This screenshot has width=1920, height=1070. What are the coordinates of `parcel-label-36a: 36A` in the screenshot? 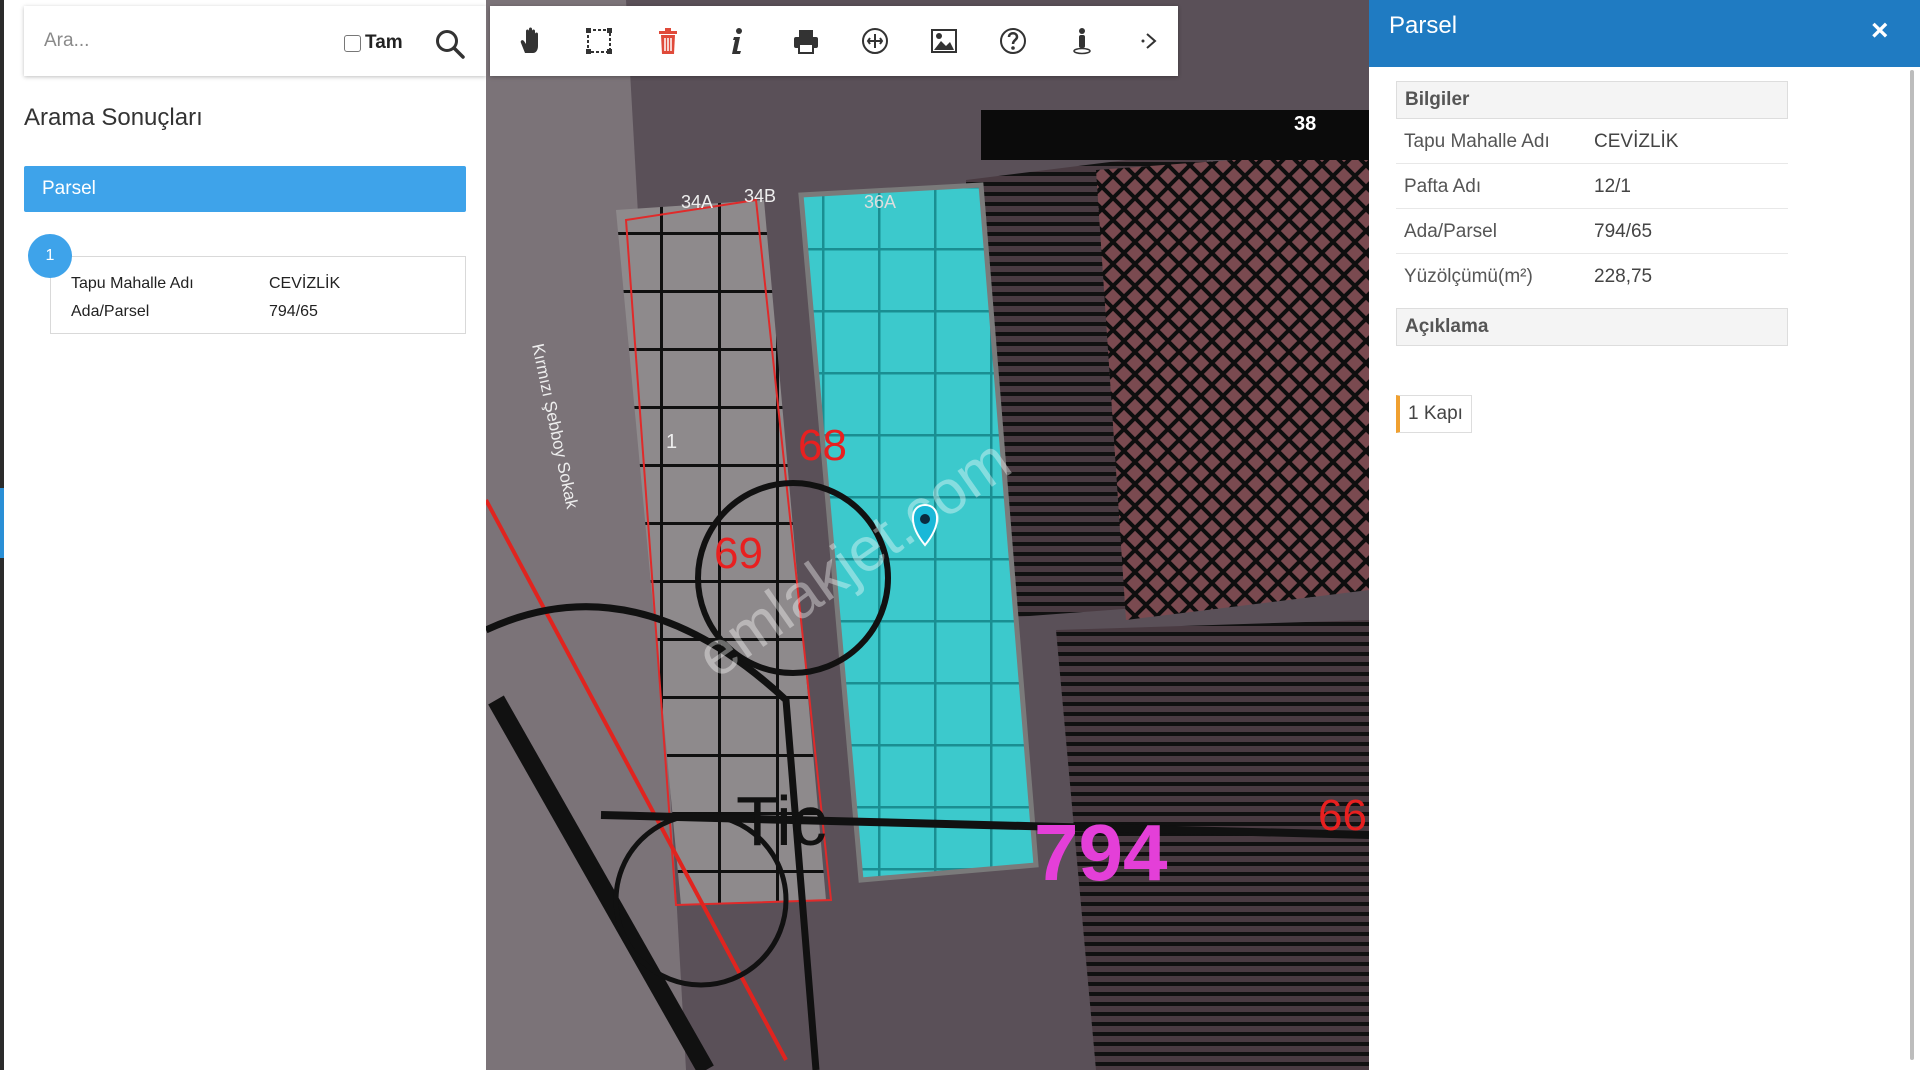 It's located at (880, 202).